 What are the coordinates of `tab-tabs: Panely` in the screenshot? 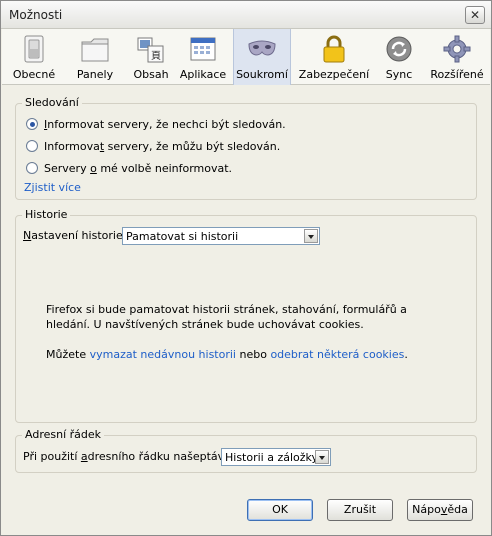 It's located at (95, 57).